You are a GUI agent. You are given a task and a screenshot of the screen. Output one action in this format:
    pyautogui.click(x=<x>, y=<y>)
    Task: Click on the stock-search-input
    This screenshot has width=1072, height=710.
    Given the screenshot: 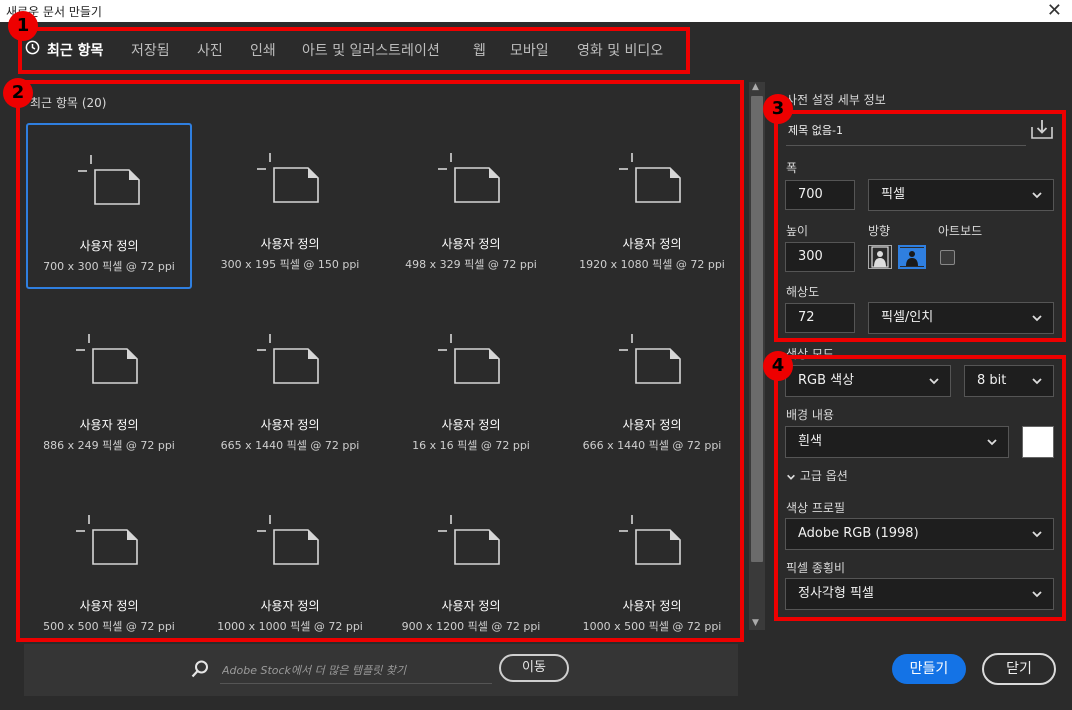 What is the action you would take?
    pyautogui.click(x=356, y=670)
    